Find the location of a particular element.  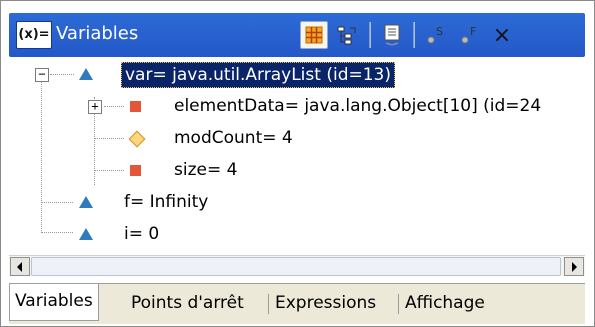

tree-row-label: size= 4 is located at coordinates (206, 170).